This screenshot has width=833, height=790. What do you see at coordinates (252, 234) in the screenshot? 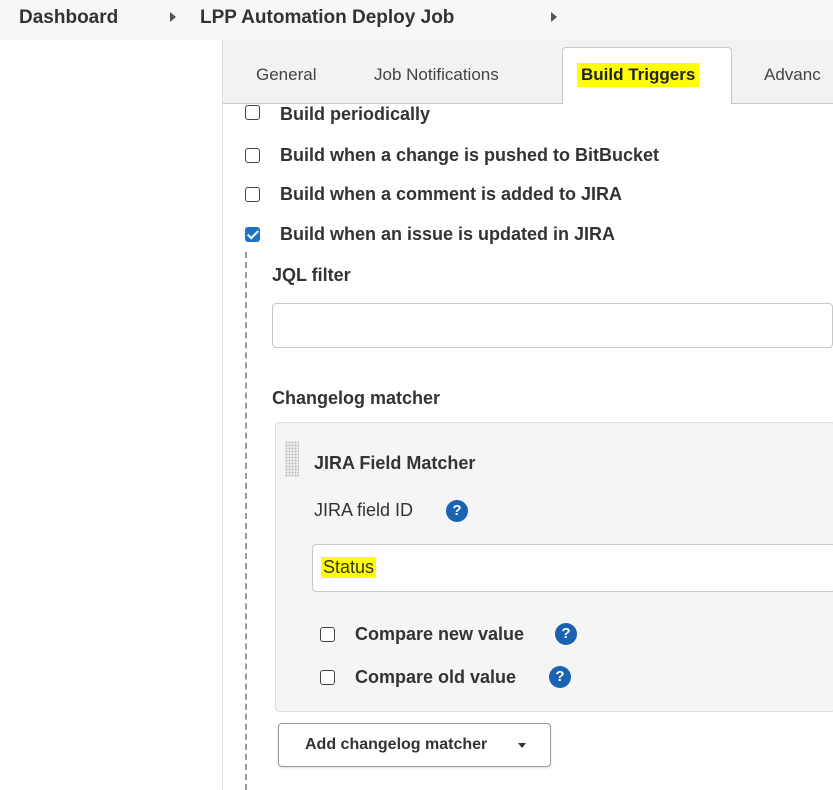
I see `checkbox-checked` at bounding box center [252, 234].